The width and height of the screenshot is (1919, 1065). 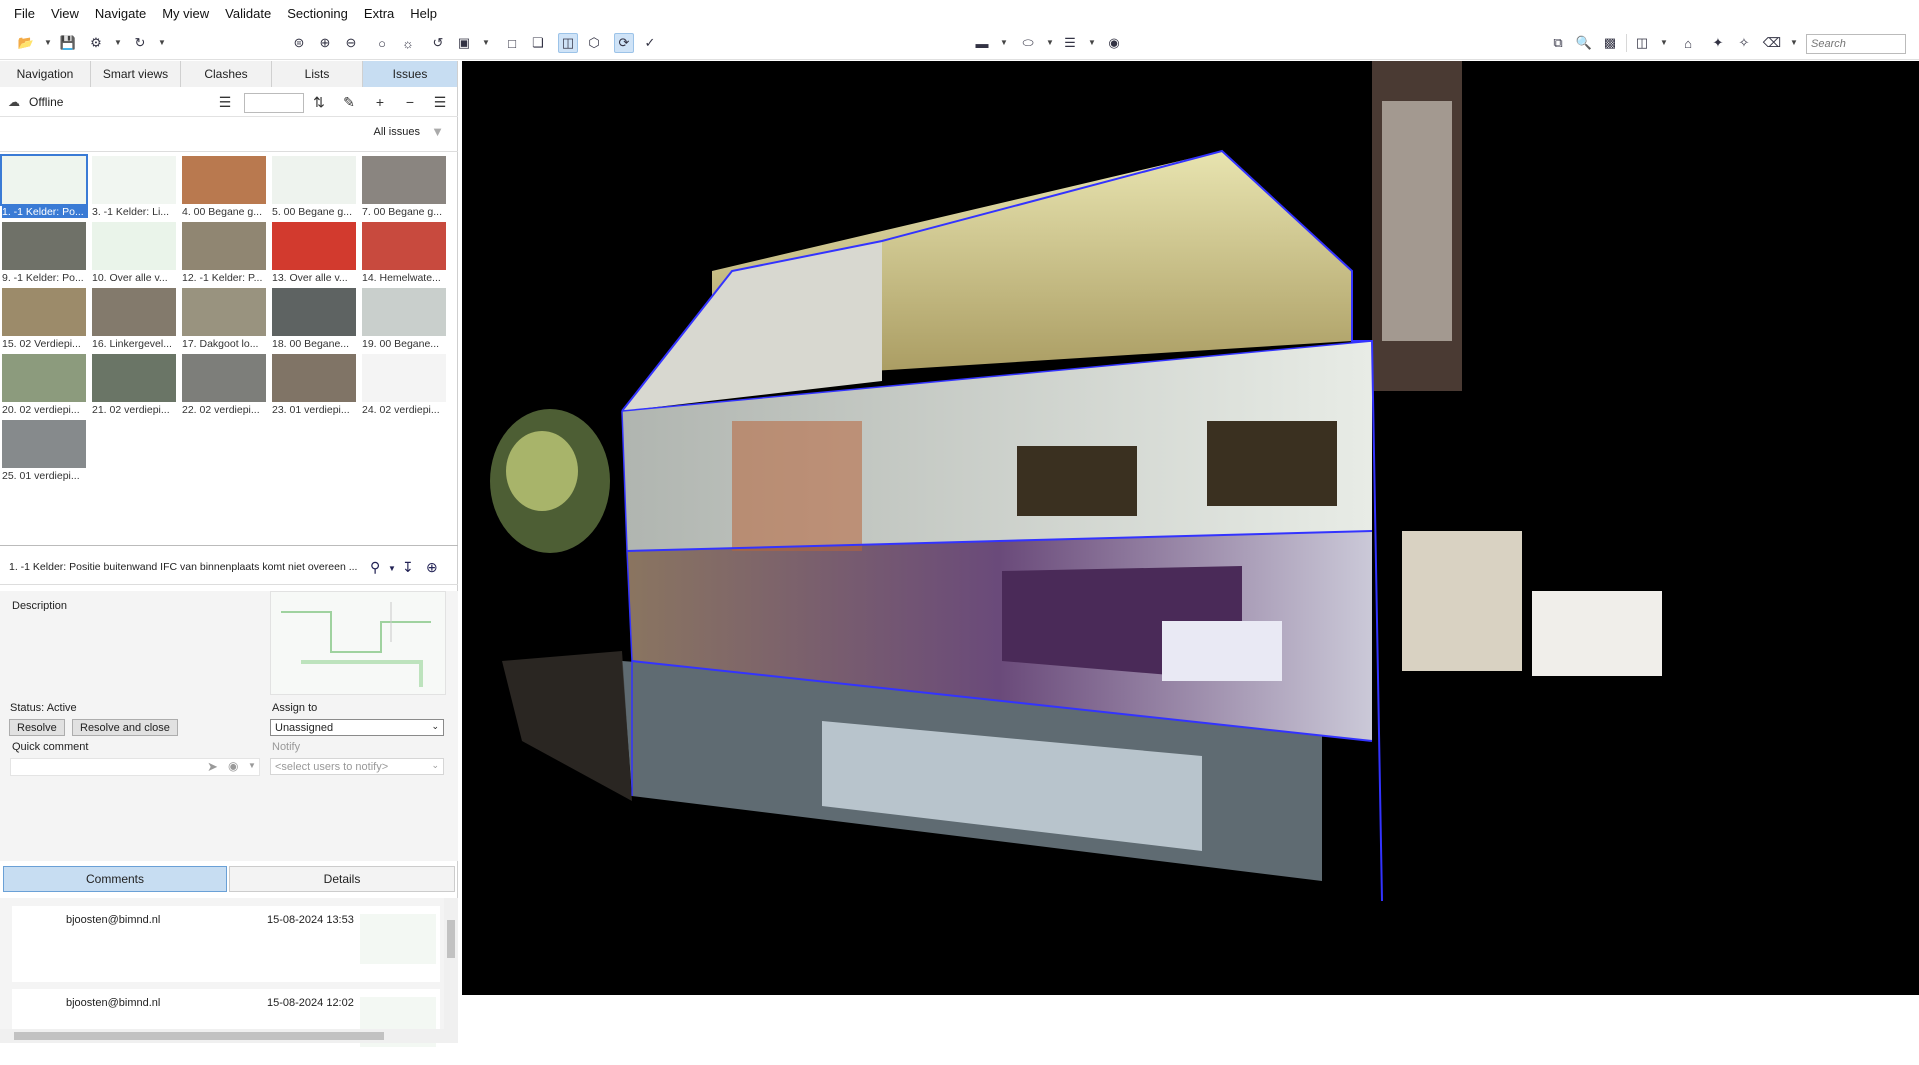 I want to click on resolve-button: Resolve, so click(x=37, y=727).